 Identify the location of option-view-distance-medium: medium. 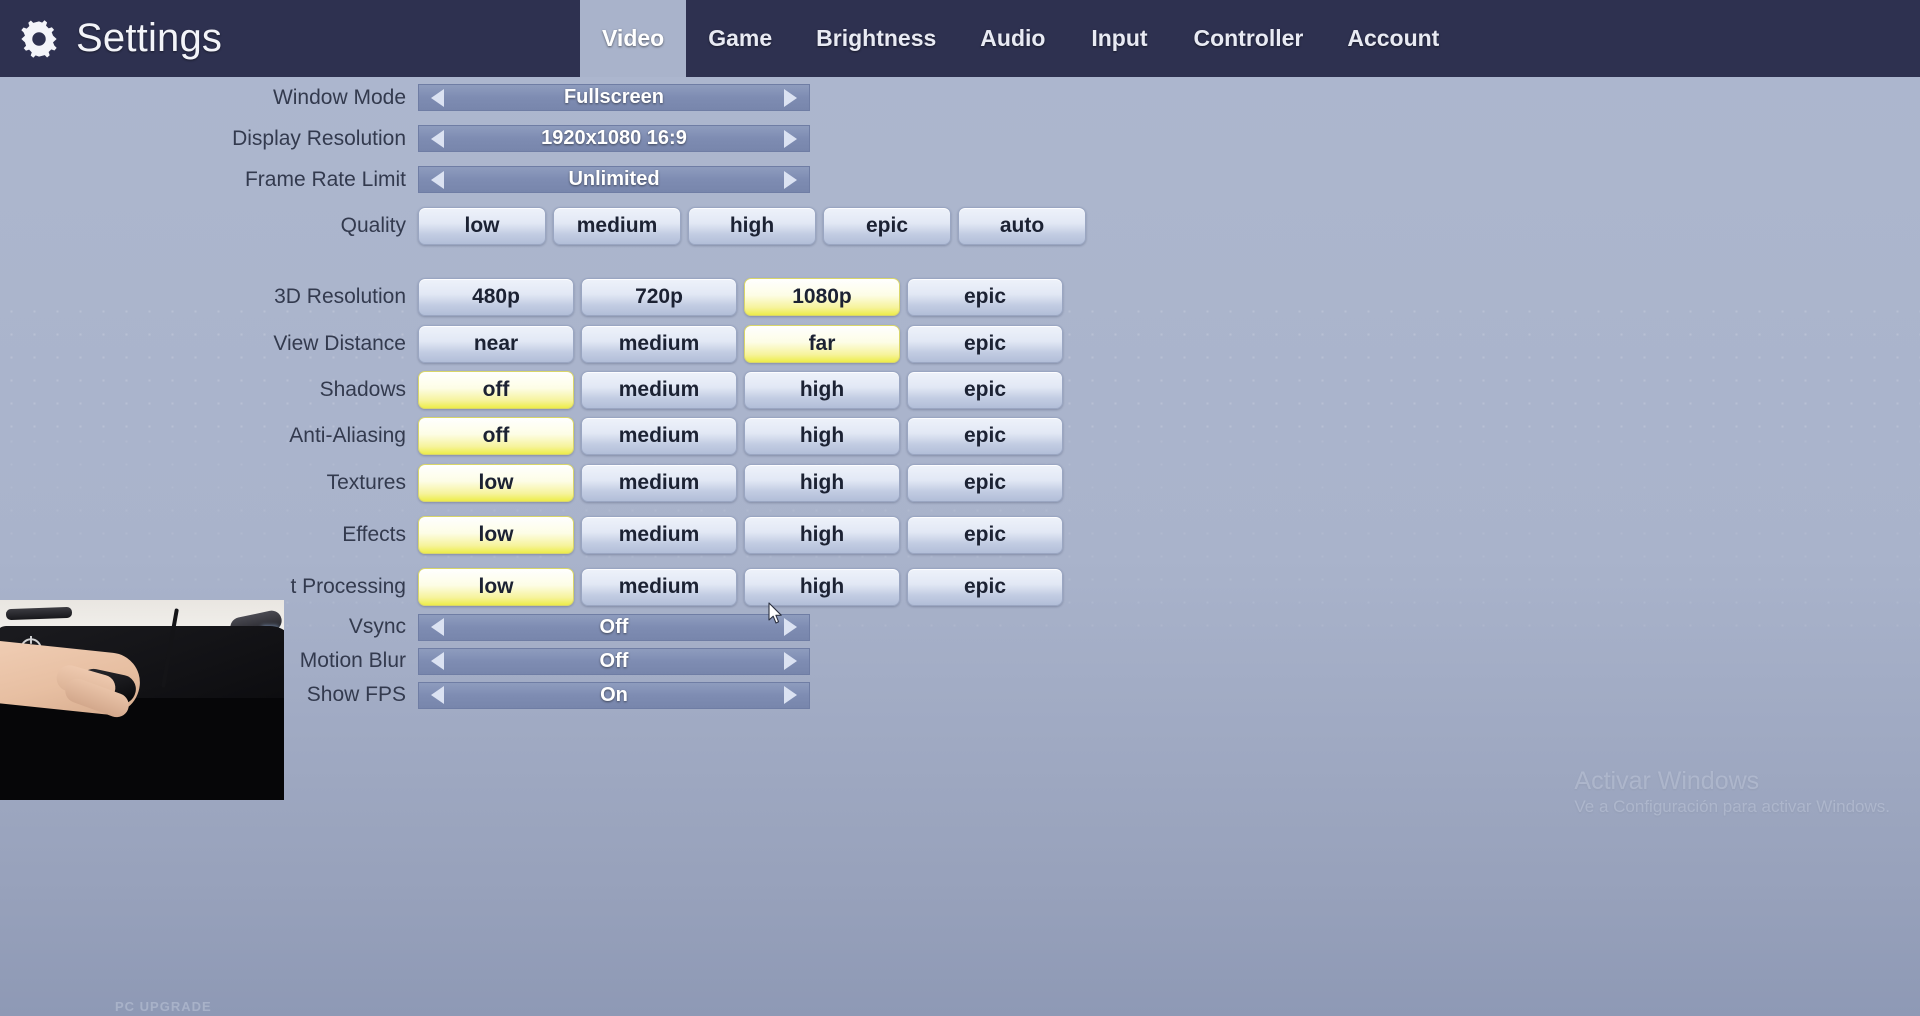
(659, 343).